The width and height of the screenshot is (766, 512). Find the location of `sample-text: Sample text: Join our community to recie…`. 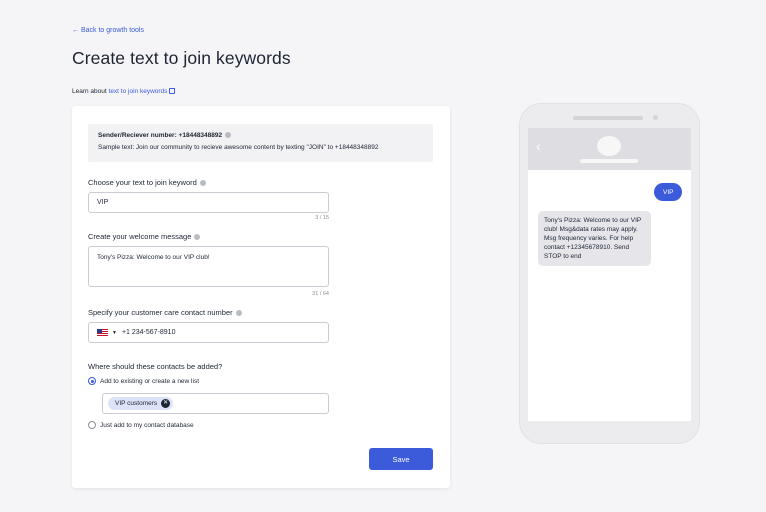

sample-text: Sample text: Join our community to recie… is located at coordinates (238, 147).